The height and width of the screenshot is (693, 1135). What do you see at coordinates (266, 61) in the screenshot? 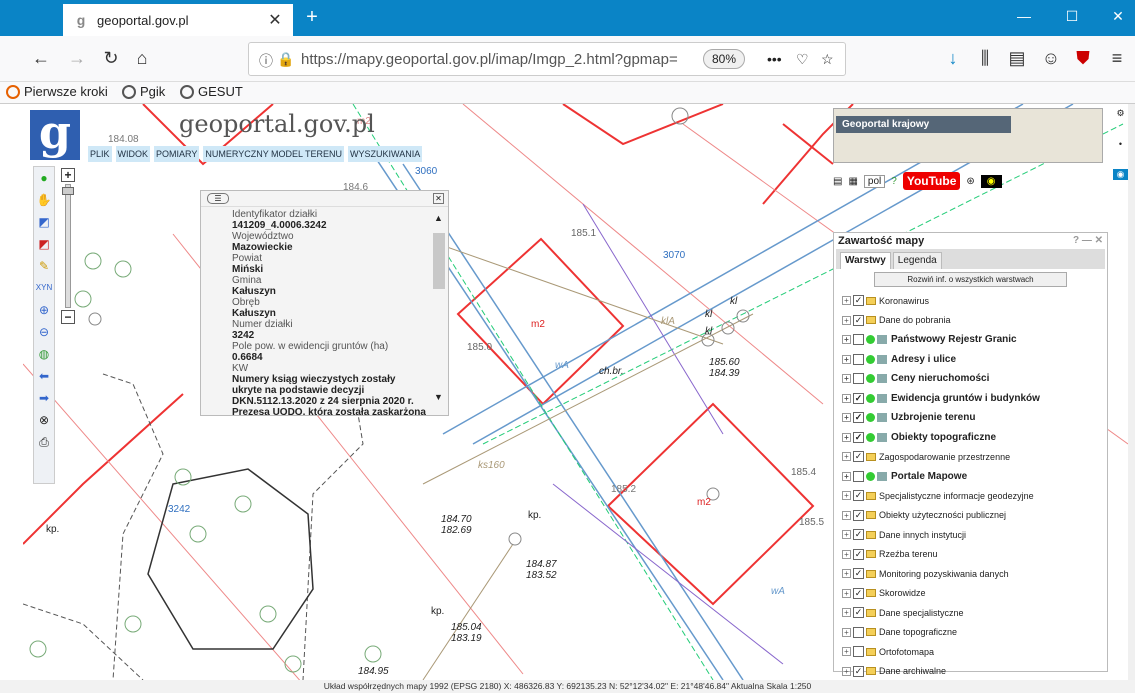
I see `info-icon: ⓘ` at bounding box center [266, 61].